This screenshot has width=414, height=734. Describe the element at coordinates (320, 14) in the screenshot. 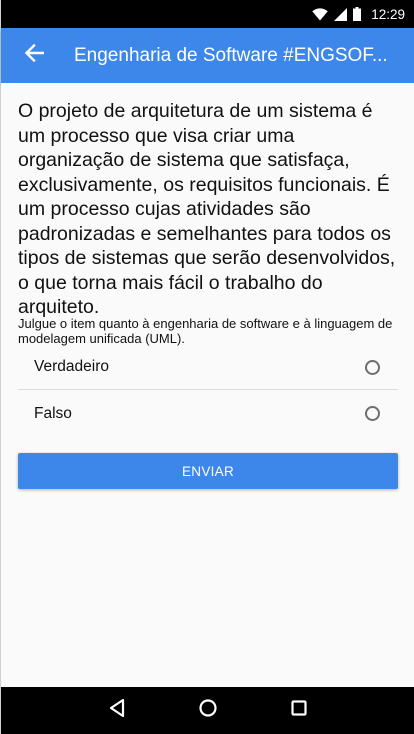

I see `wifi-icon` at that location.